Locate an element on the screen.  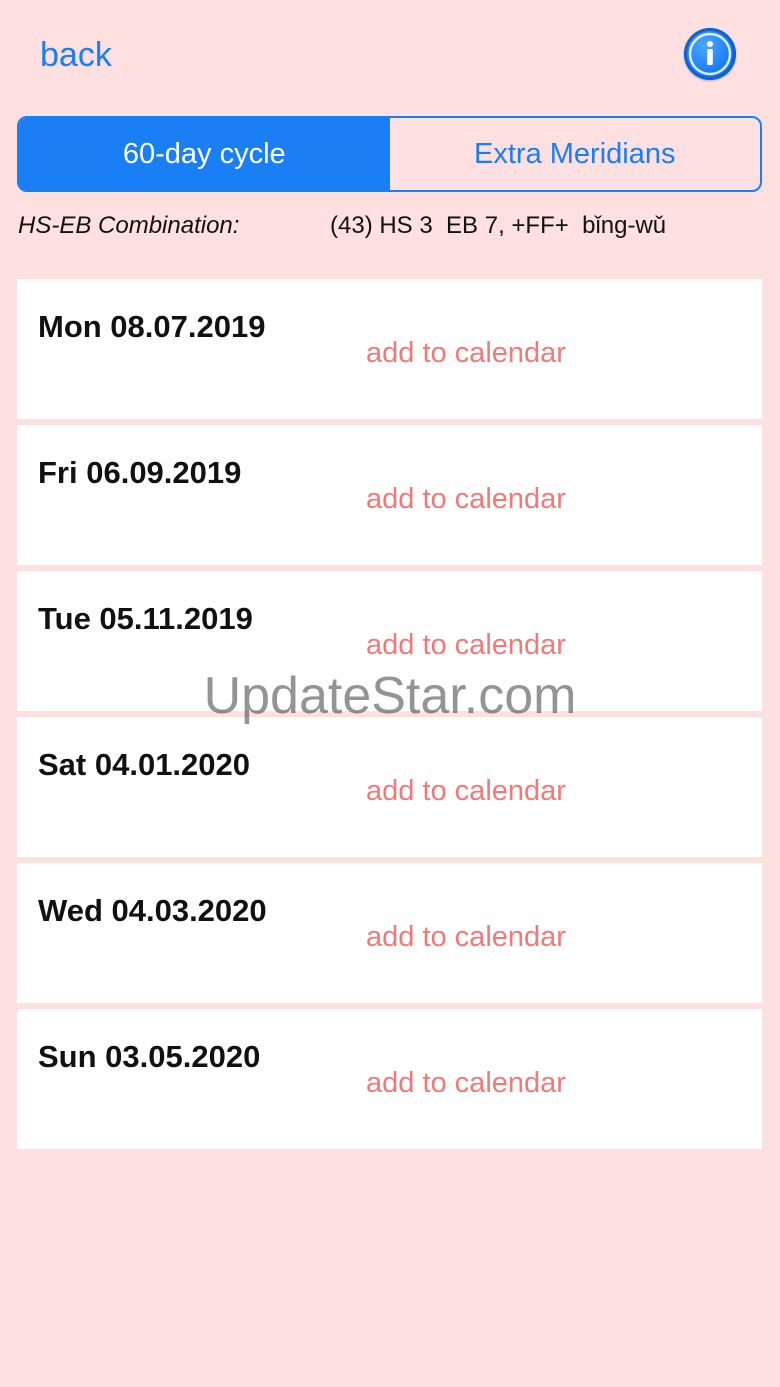
date-label: Sat 04.01.2020 is located at coordinates (144, 764).